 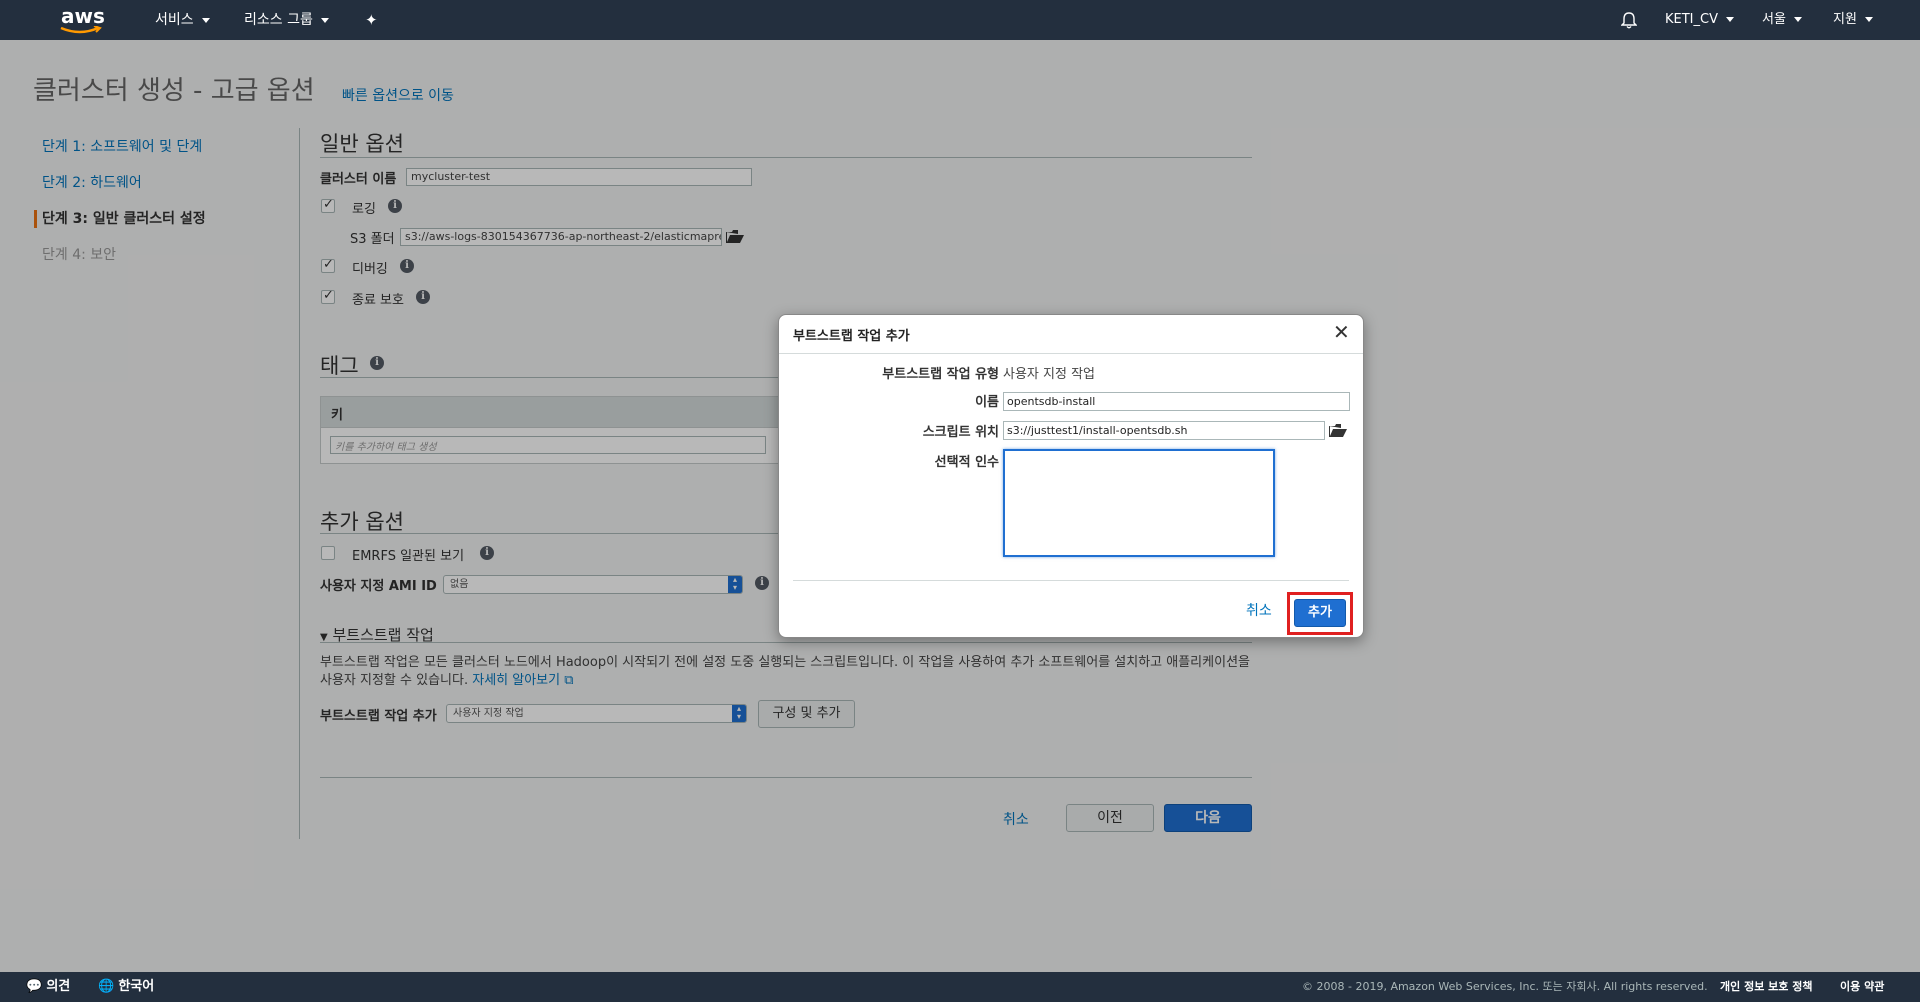 I want to click on bootstrap-type-label: 부트스트랩 작업 유형, so click(x=940, y=374).